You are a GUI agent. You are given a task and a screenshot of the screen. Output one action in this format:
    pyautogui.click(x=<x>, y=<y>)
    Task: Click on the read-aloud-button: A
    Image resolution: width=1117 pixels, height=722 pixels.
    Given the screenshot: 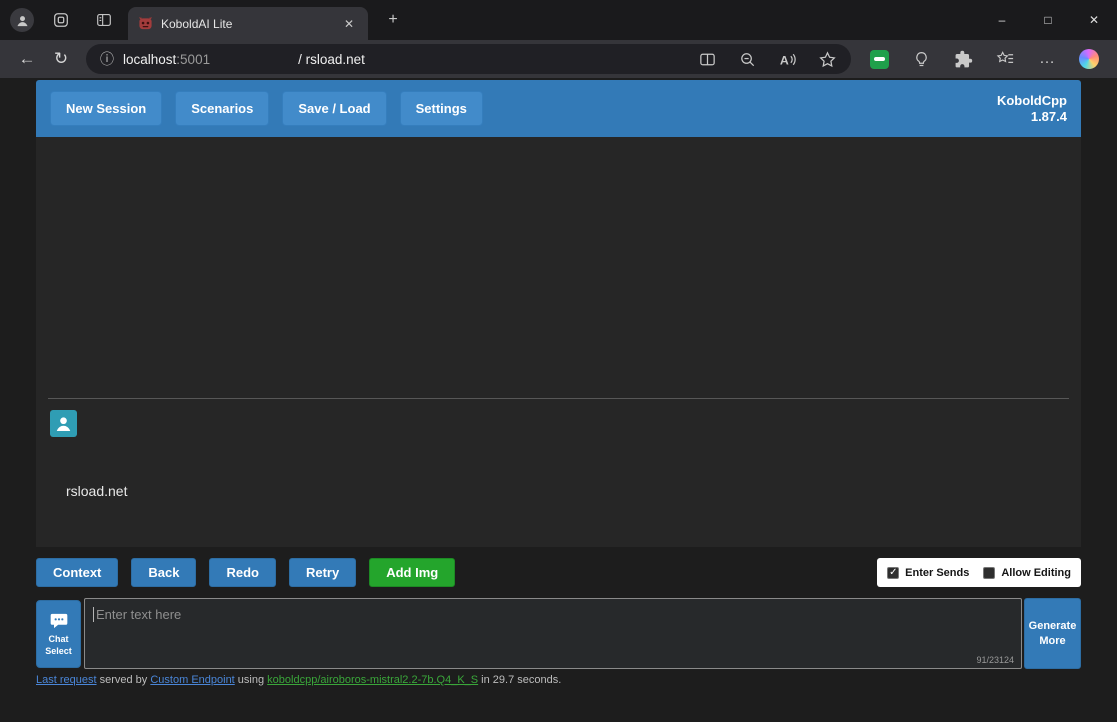 What is the action you would take?
    pyautogui.click(x=787, y=59)
    